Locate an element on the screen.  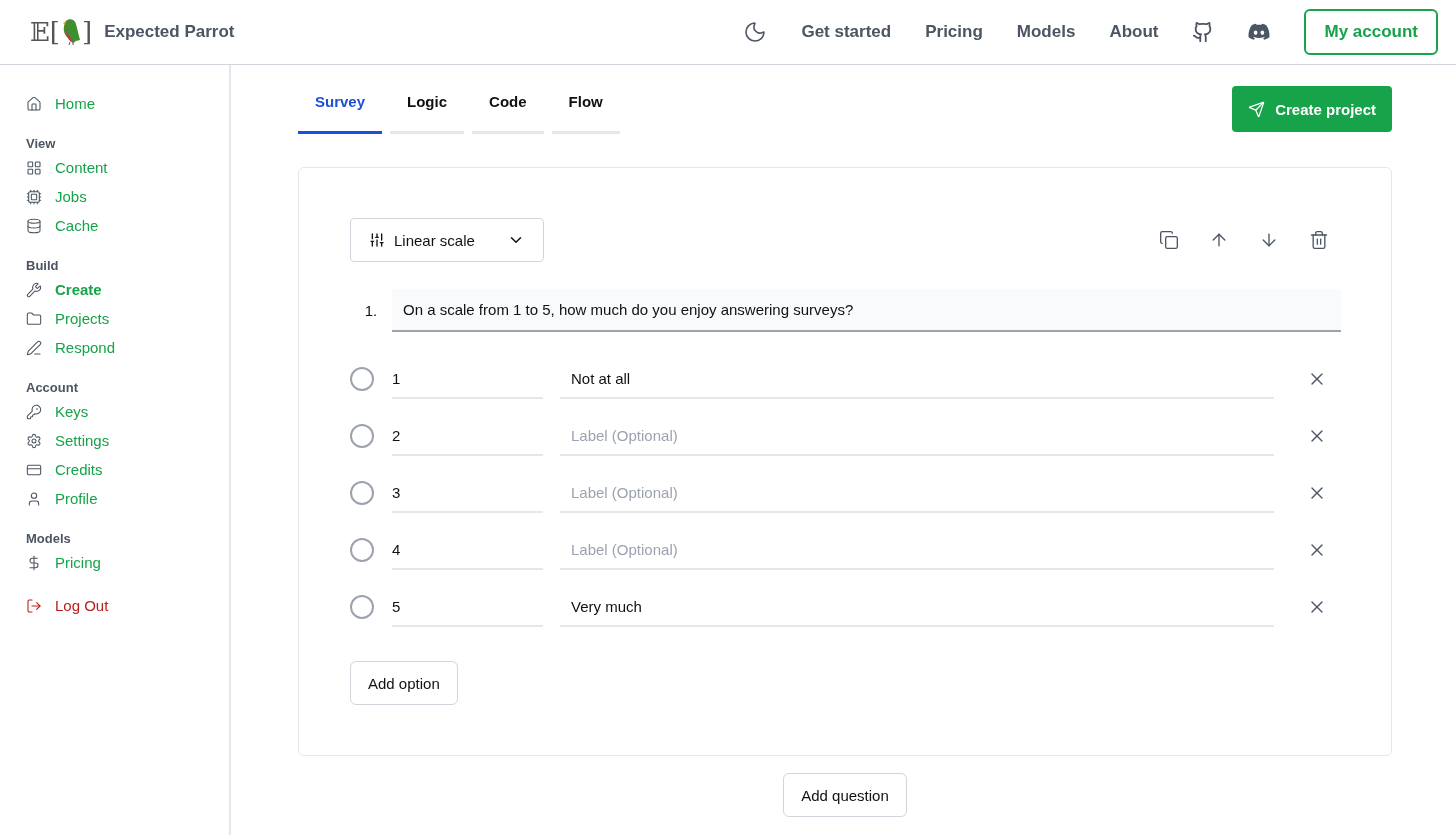
question-number: 1. is located at coordinates (371, 310).